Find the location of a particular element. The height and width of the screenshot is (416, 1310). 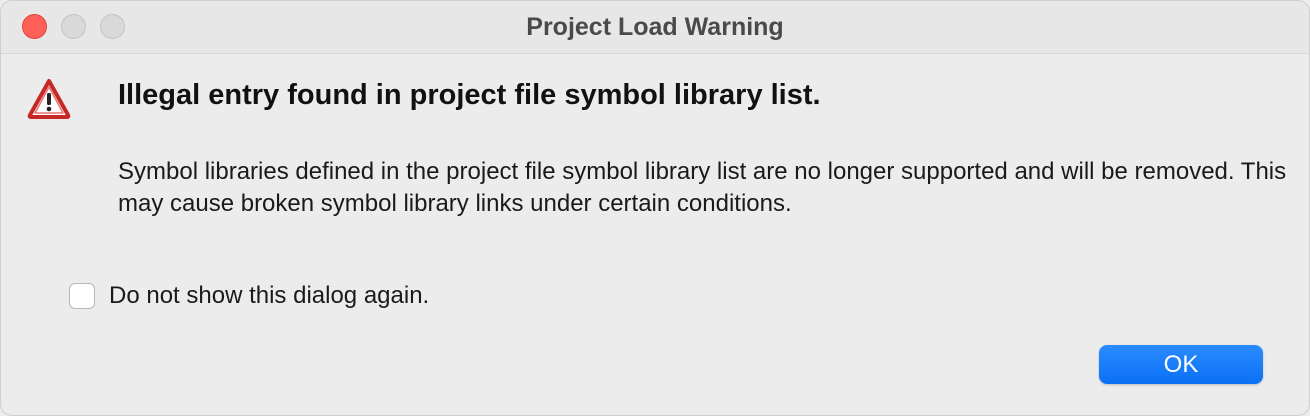

dont-show-again-row: Do not show this dialog again. is located at coordinates (249, 296).